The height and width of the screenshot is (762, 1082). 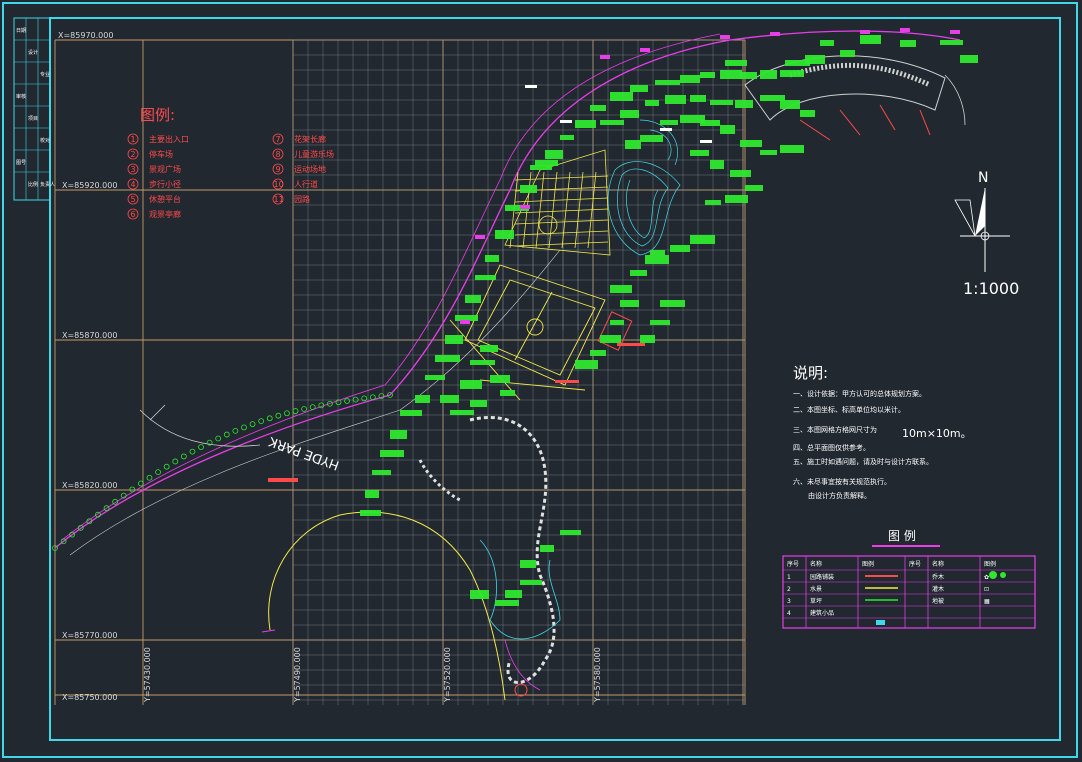 I want to click on legend-item-label: 景观广场, so click(x=165, y=169).